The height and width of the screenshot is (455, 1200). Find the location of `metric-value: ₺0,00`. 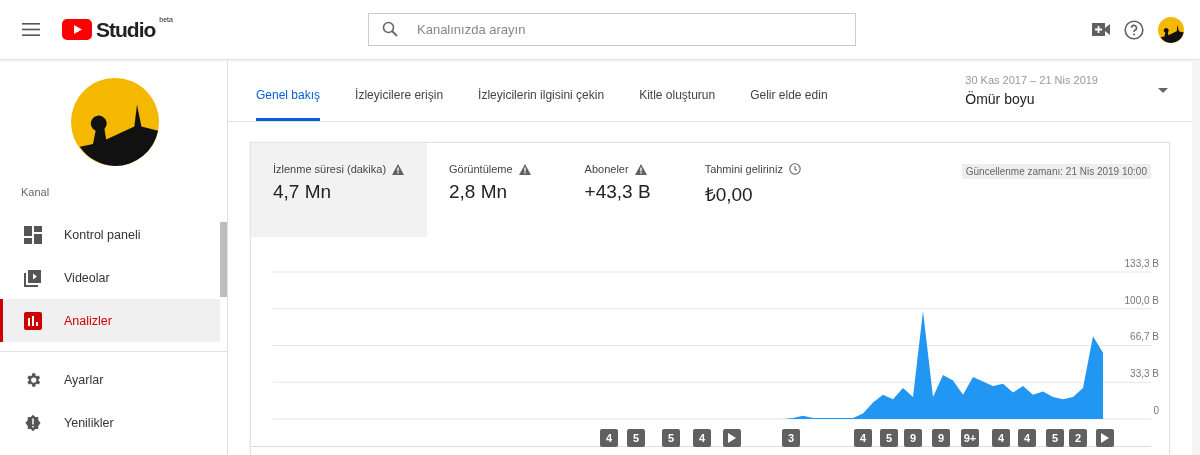

metric-value: ₺0,00 is located at coordinates (729, 195).